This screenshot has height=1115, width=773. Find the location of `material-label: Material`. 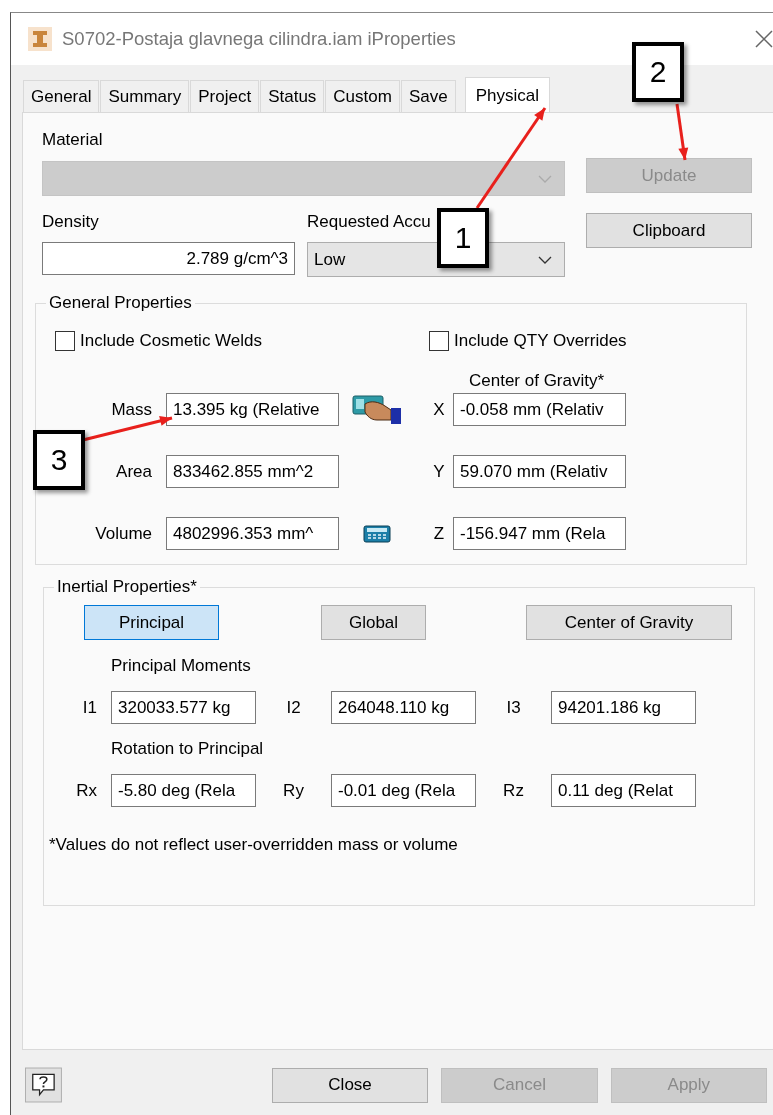

material-label: Material is located at coordinates (73, 140).